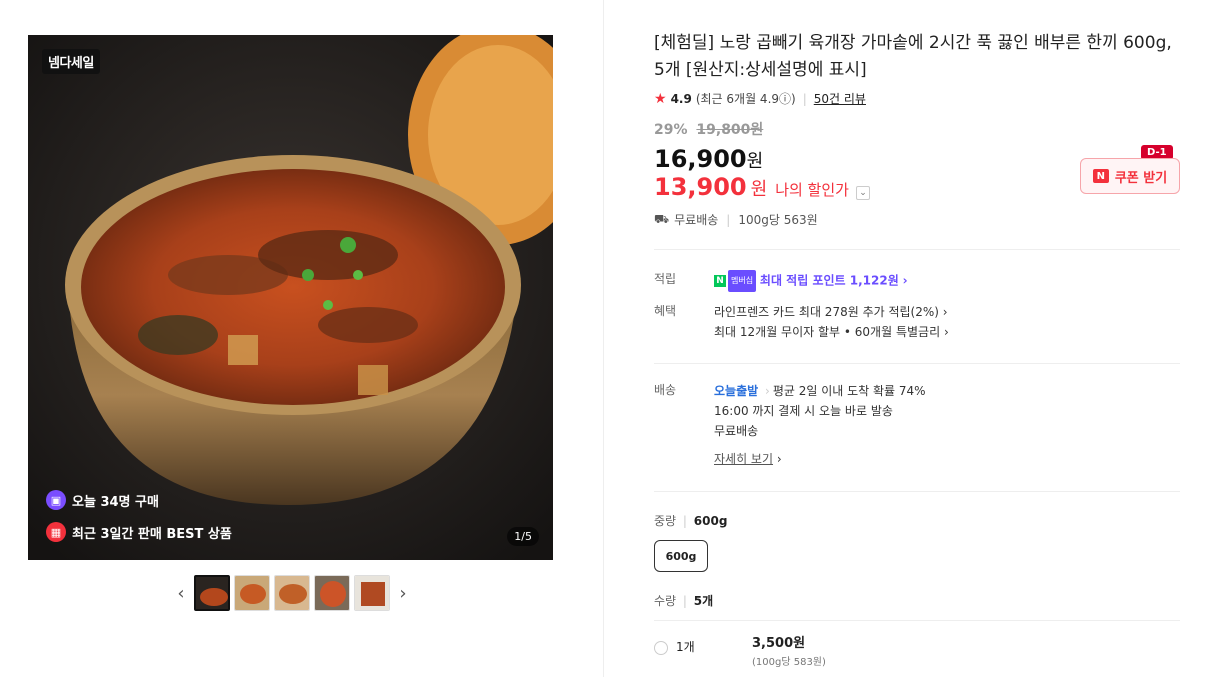 This screenshot has width=1210, height=677. Describe the element at coordinates (736, 391) in the screenshot. I see `today-ship-label: 오늘출발` at that location.